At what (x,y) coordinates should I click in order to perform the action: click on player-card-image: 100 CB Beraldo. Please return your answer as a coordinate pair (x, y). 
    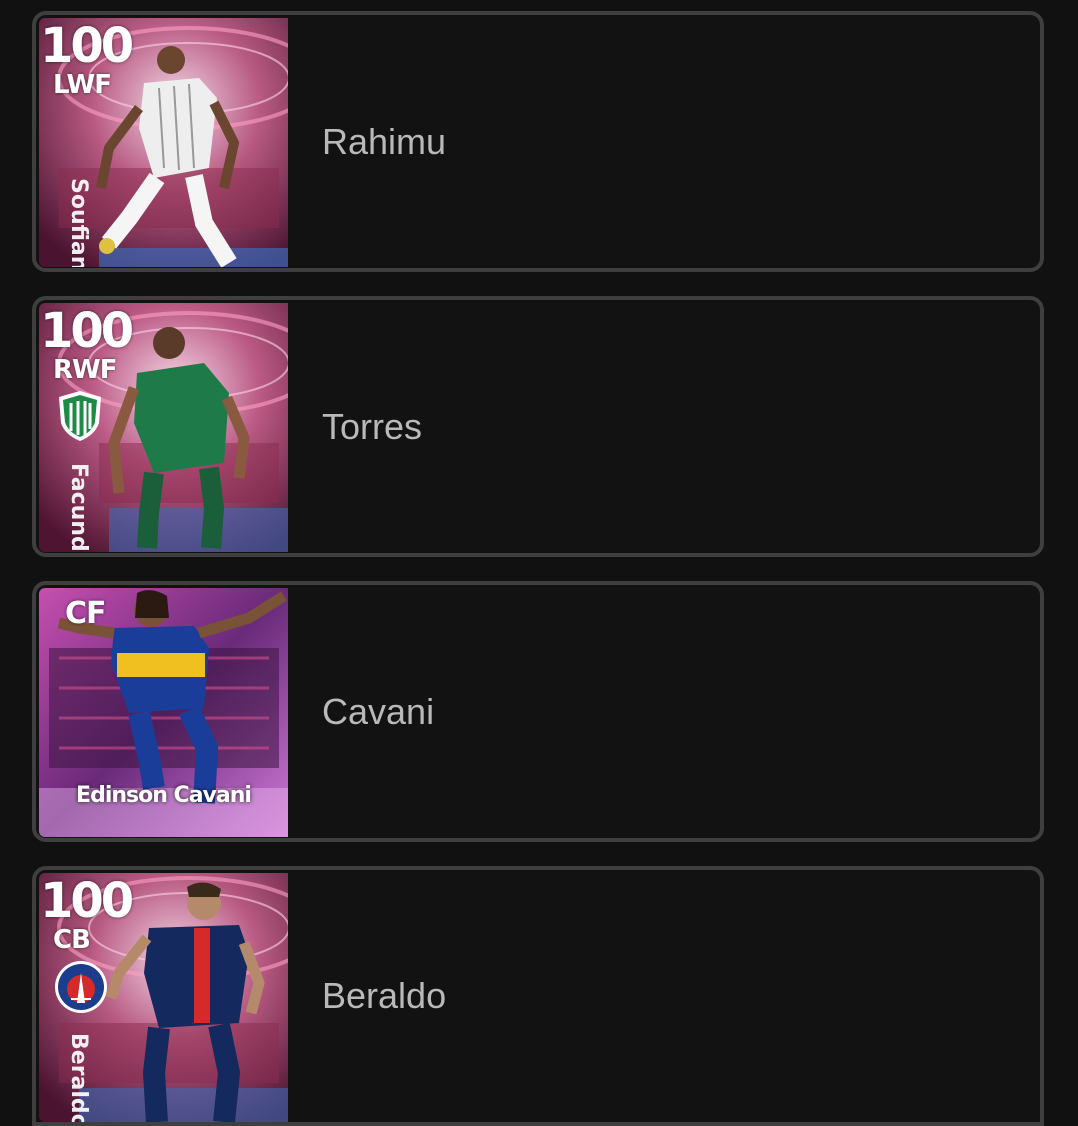
    Looking at the image, I should click on (163, 997).